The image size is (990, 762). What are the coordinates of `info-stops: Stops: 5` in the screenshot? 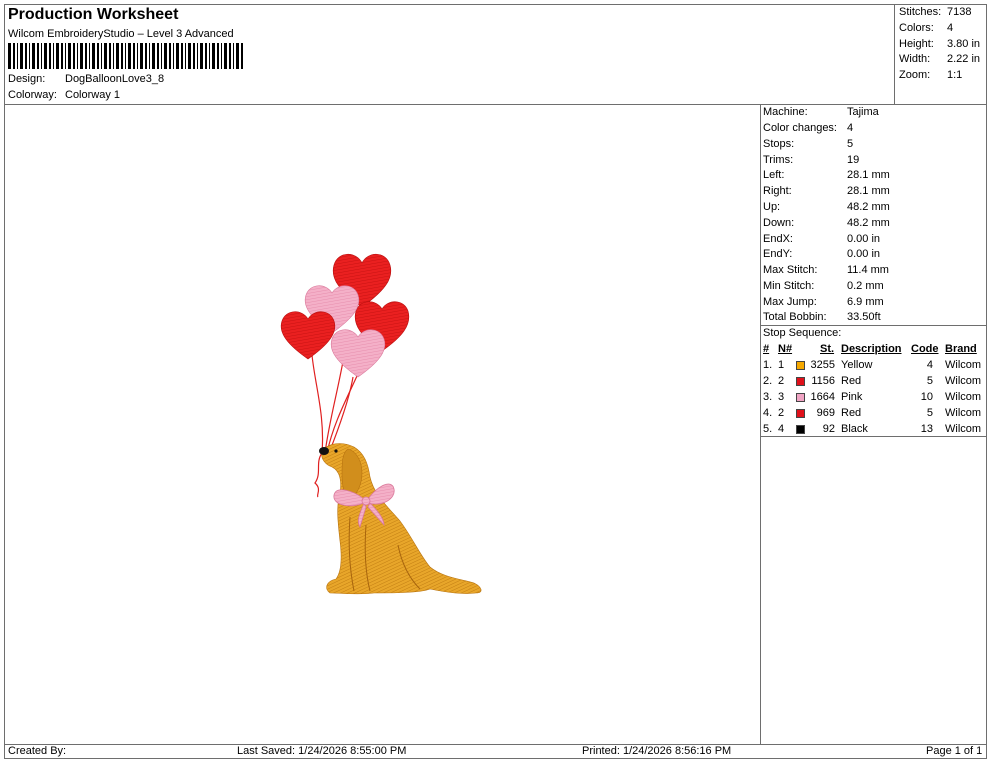 It's located at (808, 144).